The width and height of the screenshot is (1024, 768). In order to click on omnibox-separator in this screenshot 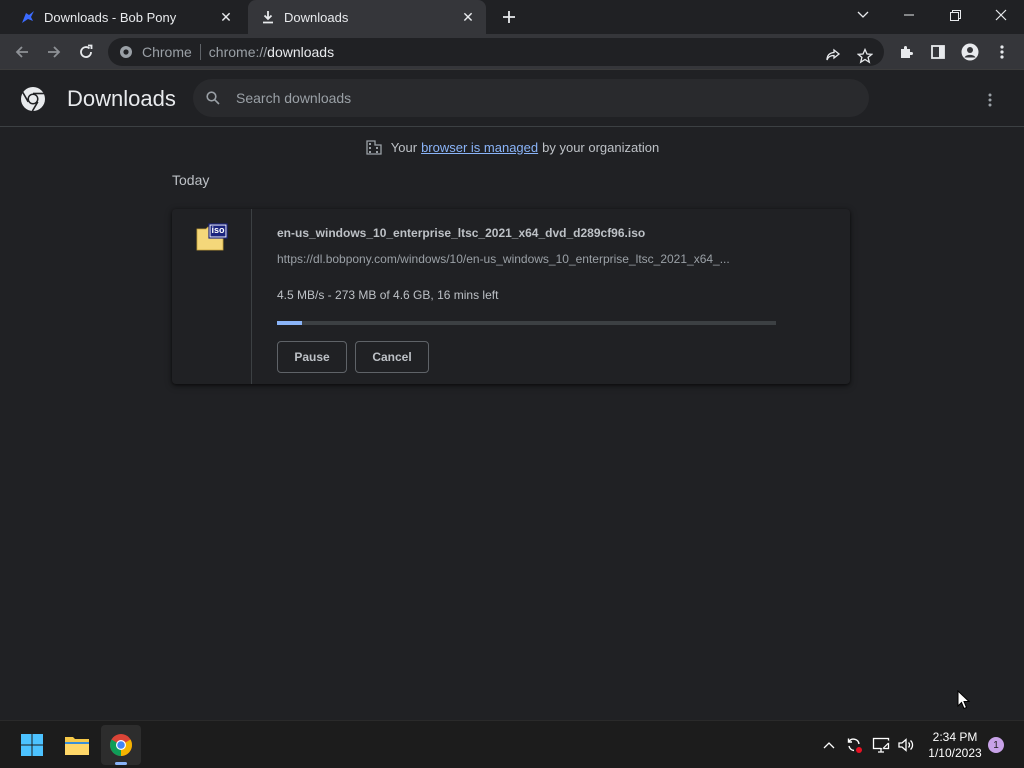, I will do `click(200, 52)`.